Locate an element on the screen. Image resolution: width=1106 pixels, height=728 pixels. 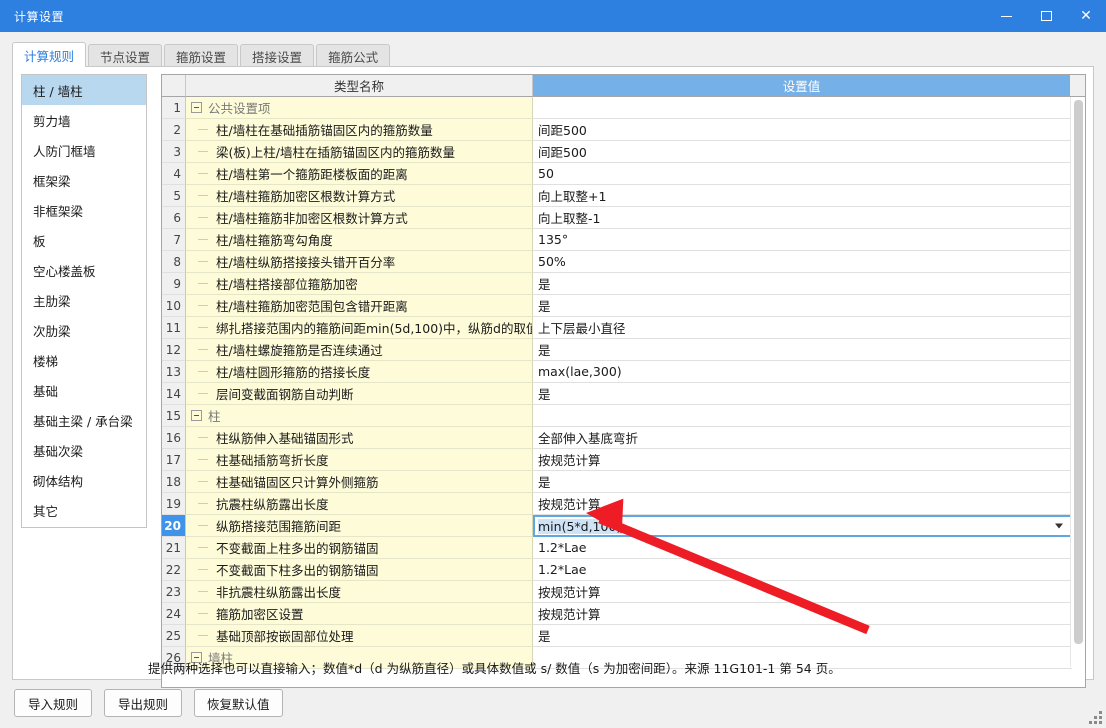
row-number: 17 is located at coordinates (174, 460).